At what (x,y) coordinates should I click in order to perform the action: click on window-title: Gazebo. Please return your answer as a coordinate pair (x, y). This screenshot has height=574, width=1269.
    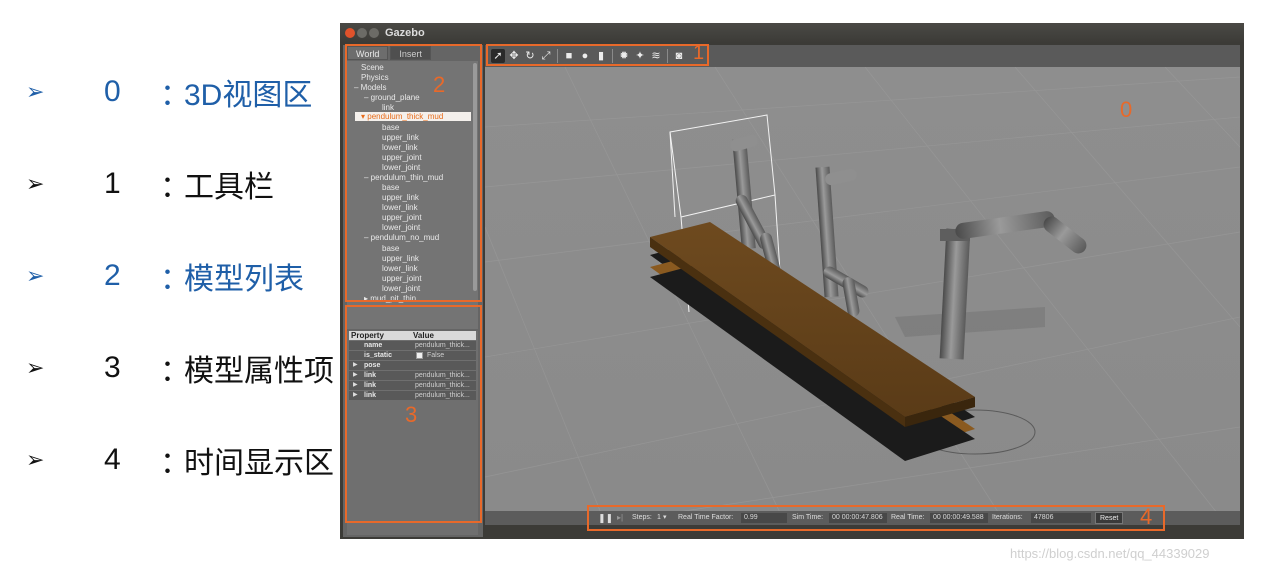
    Looking at the image, I should click on (405, 33).